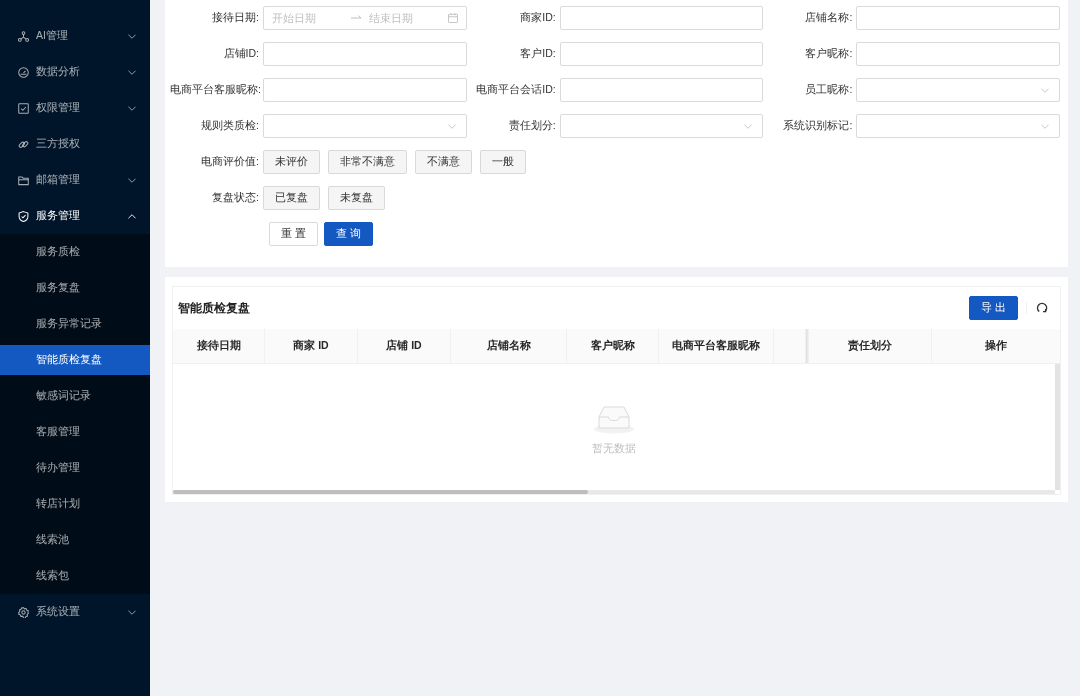  Describe the element at coordinates (829, 18) in the screenshot. I see `field-label: 店铺名称:` at that location.